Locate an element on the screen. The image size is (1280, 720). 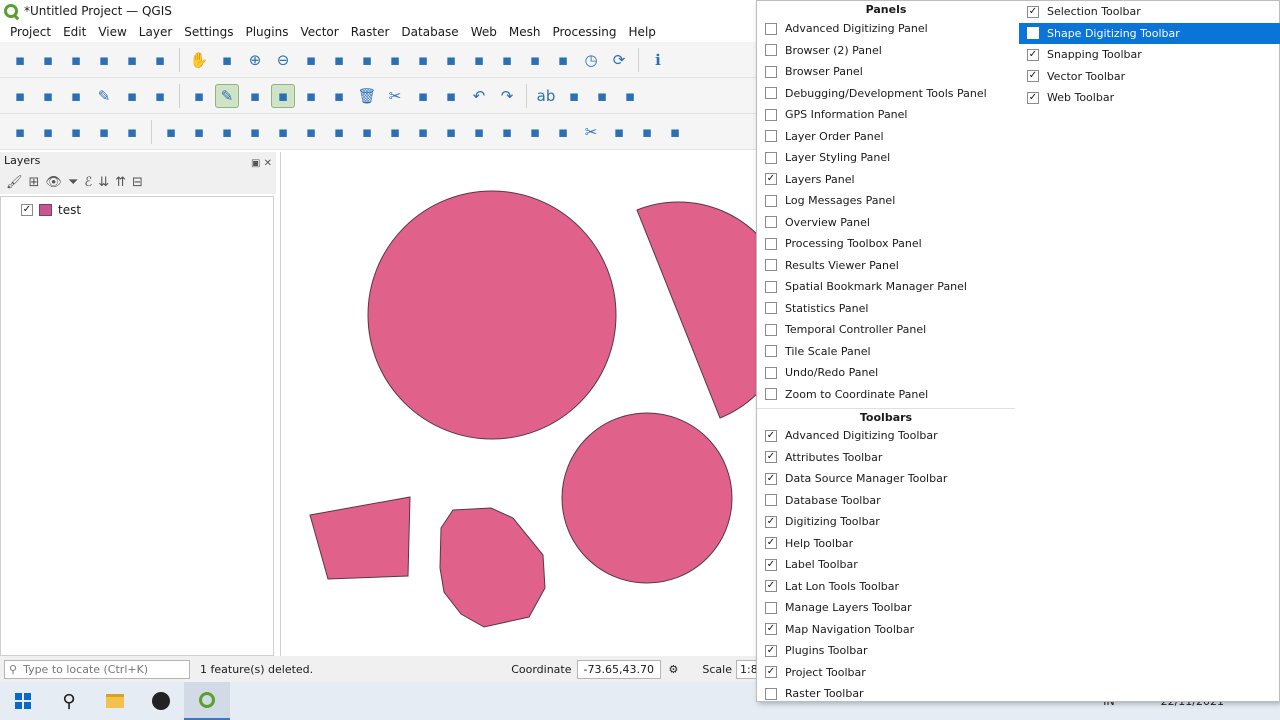
zoom-native-icon: ▪ is located at coordinates (395, 60).